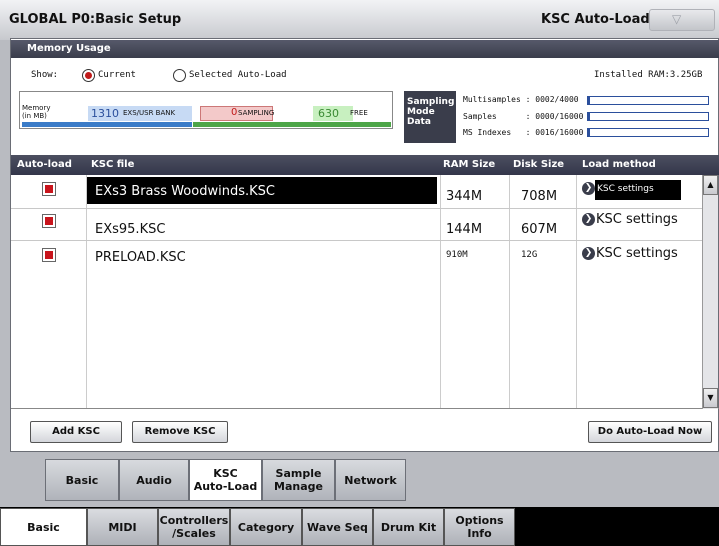  I want to click on tab-network-label: Network, so click(370, 480).